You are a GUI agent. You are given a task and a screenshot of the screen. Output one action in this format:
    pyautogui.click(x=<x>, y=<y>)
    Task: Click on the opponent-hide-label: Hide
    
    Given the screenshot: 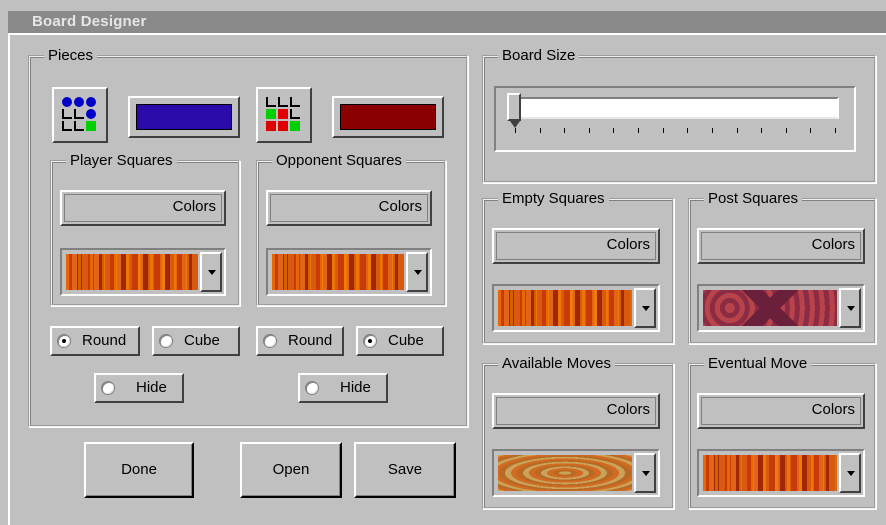 What is the action you would take?
    pyautogui.click(x=355, y=387)
    